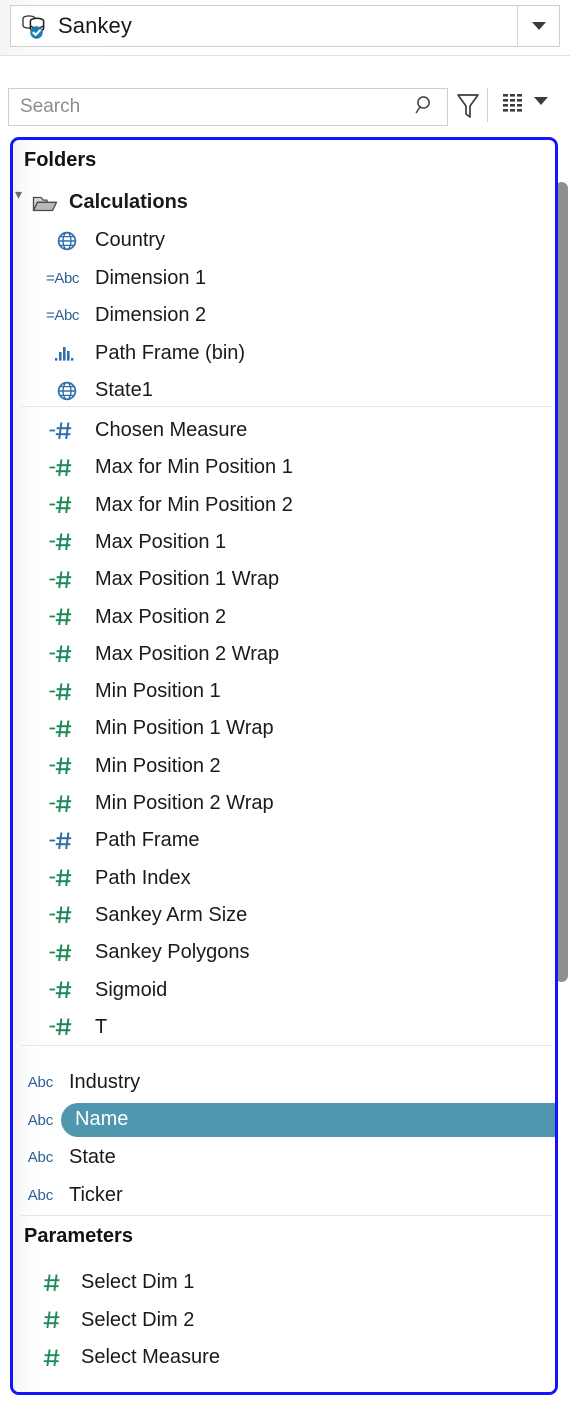 The width and height of the screenshot is (570, 1404). What do you see at coordinates (284, 915) in the screenshot?
I see `field-row-measure: Sankey Arm Size` at bounding box center [284, 915].